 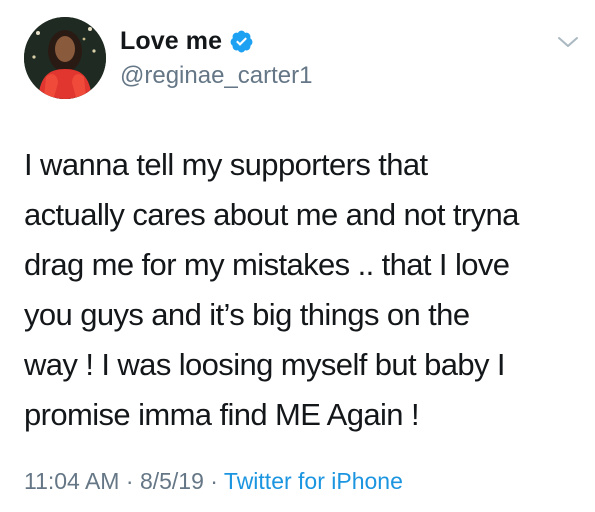 I want to click on tweet-source-link: Twitter for iPhone, so click(x=313, y=481).